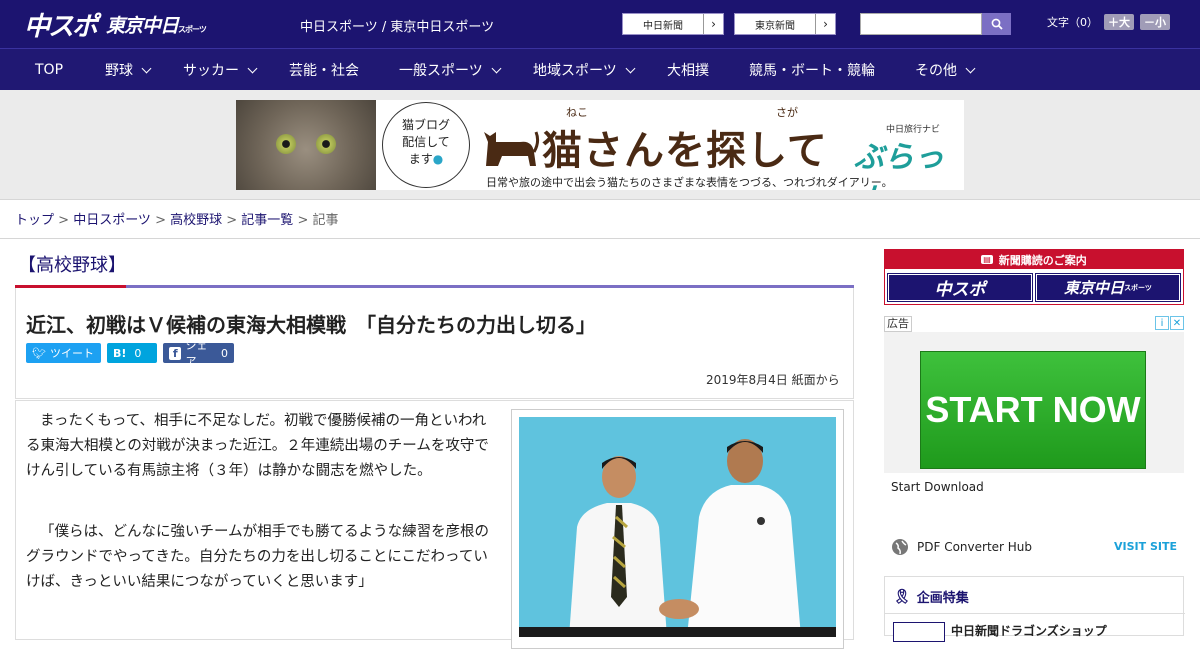  I want to click on nav-label: 地域スポーツ, so click(575, 71).